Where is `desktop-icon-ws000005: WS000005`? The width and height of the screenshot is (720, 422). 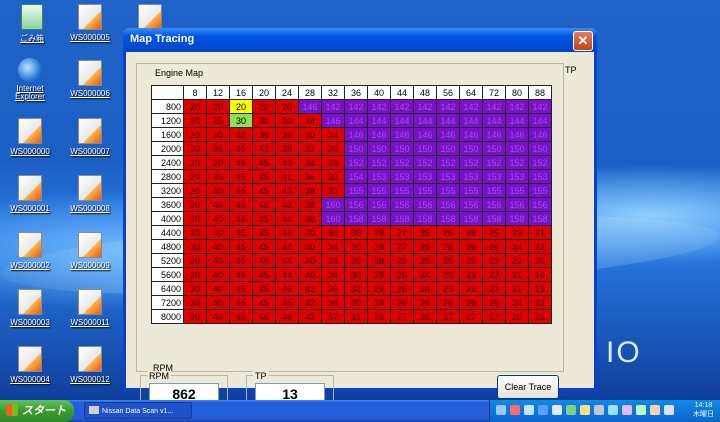 desktop-icon-ws000005: WS000005 is located at coordinates (90, 23).